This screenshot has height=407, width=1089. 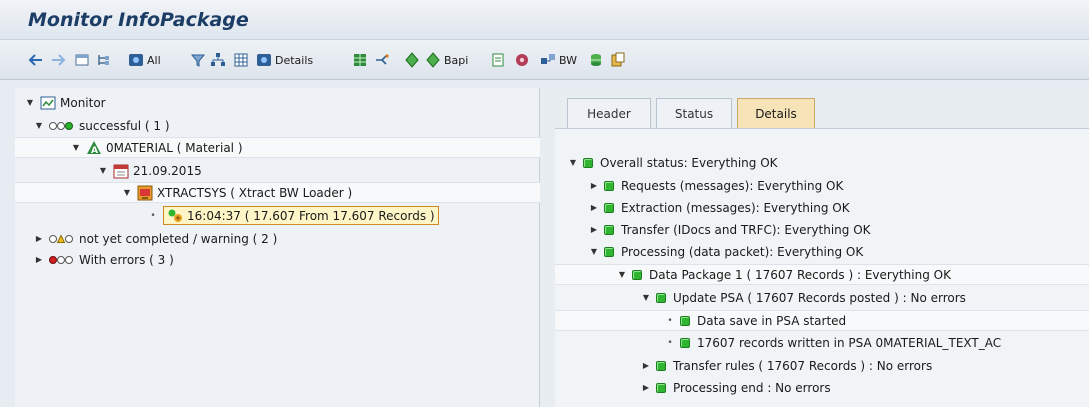 I want to click on bapi-button: Bapi, so click(x=446, y=60).